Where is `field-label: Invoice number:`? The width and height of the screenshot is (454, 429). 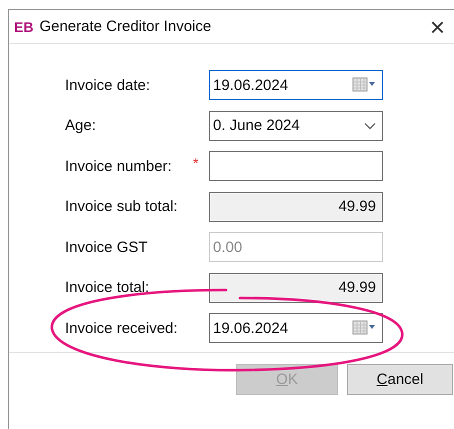
field-label: Invoice number: is located at coordinates (119, 166).